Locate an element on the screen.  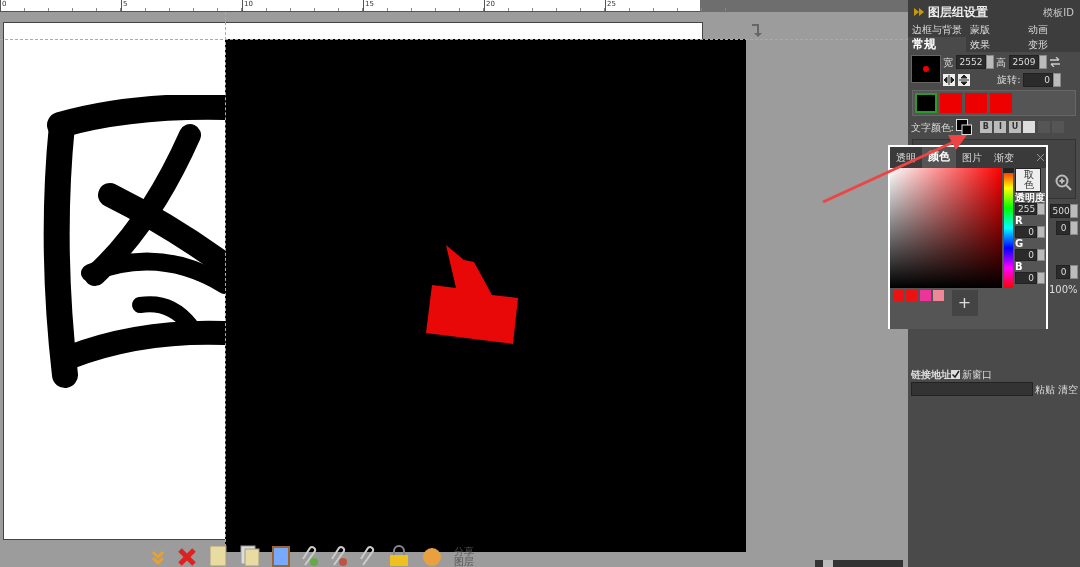
width-field: 2552 is located at coordinates (970, 62).